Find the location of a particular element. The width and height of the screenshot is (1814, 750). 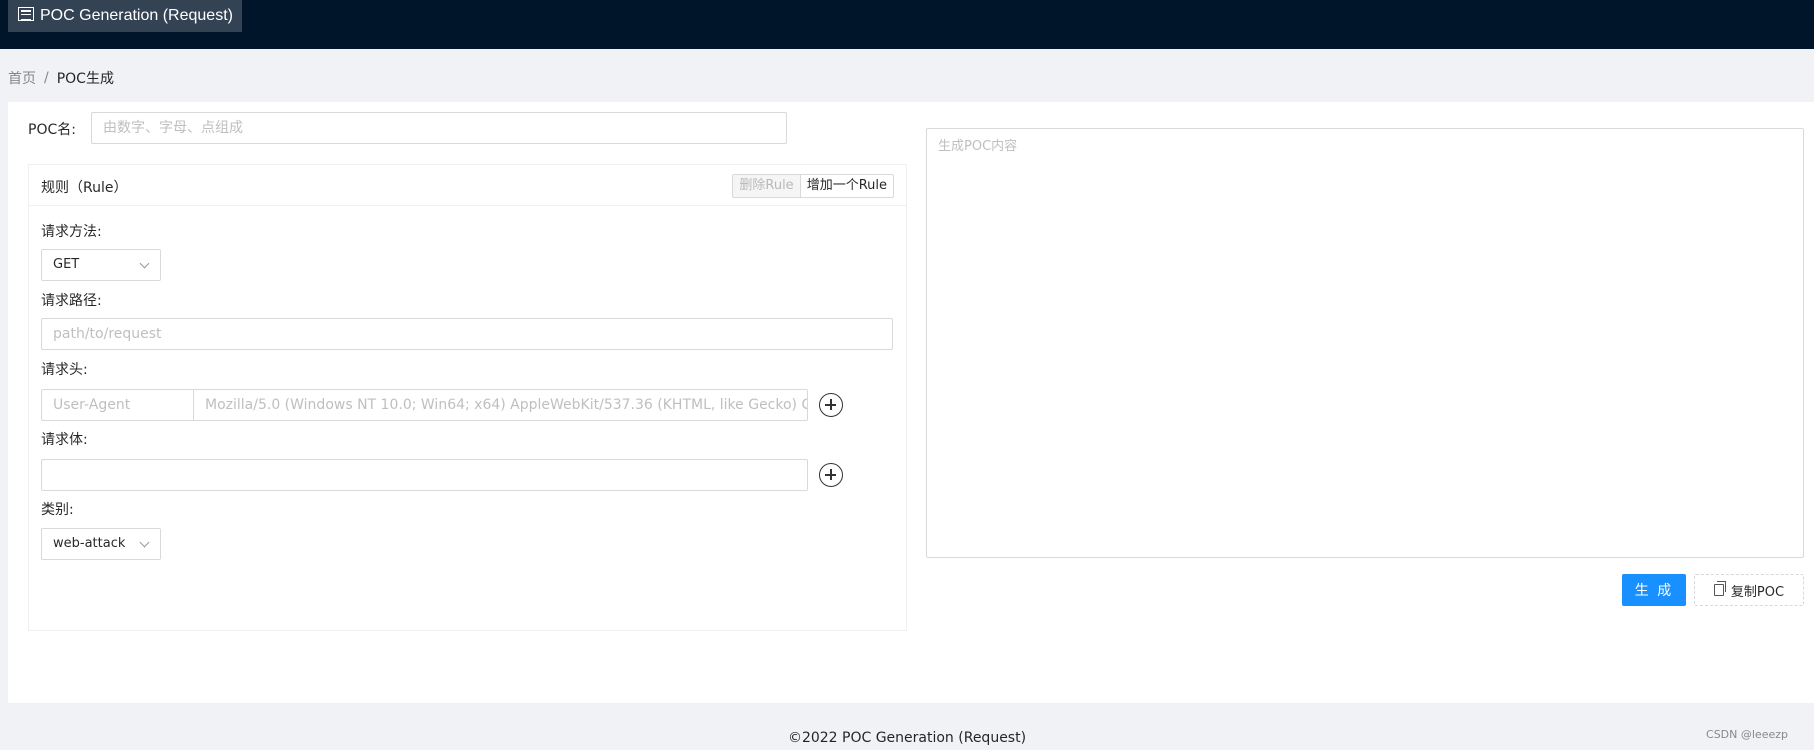

method-select: GET is located at coordinates (101, 265).